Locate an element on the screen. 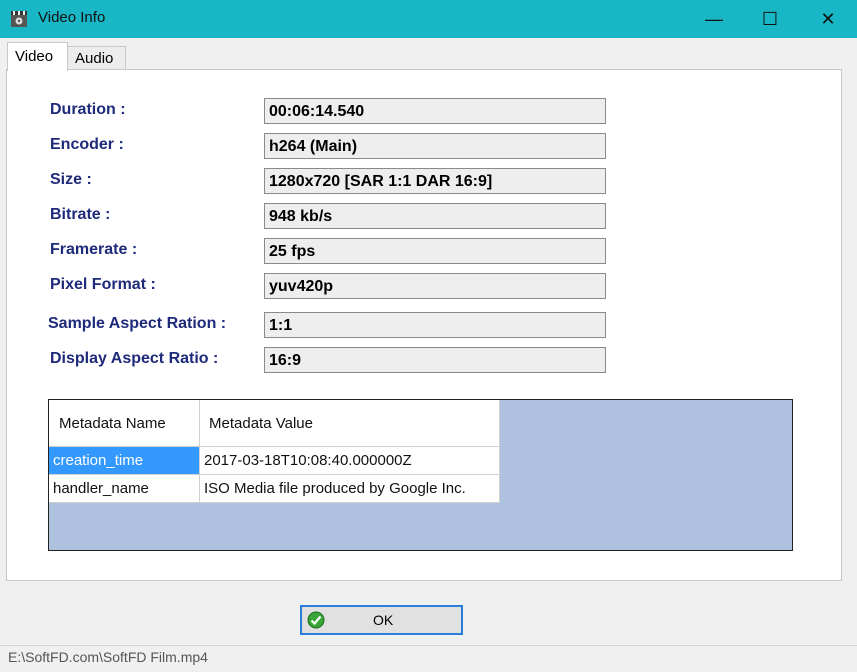  title-bar: Video Info — ☐ ✕ is located at coordinates (428, 19).